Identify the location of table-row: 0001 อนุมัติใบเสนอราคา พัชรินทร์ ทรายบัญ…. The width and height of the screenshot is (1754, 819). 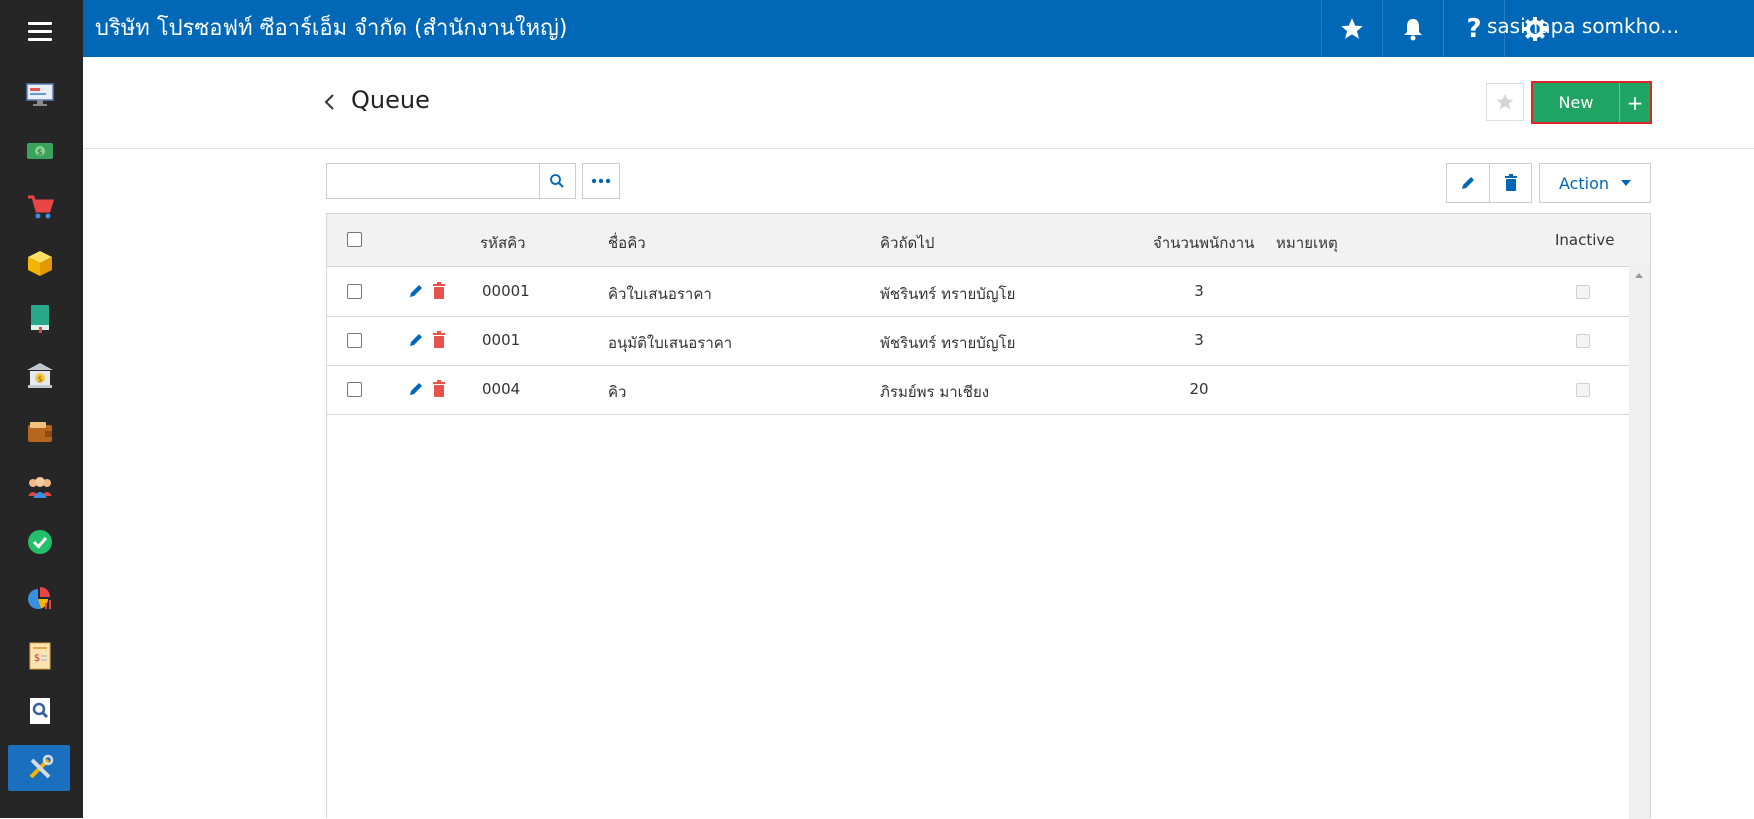
(978, 341).